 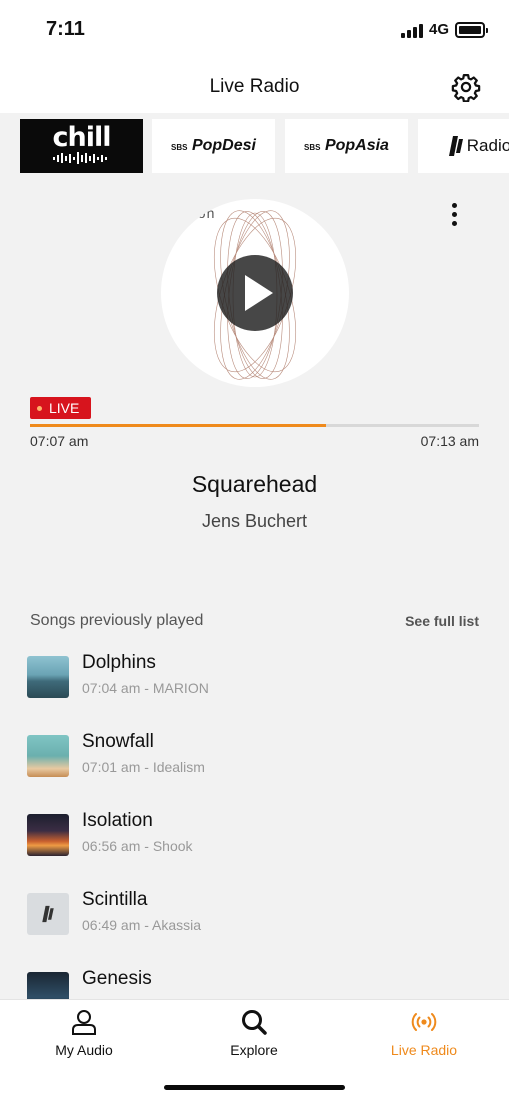 I want to click on song-title: Scintilla, so click(x=115, y=899).